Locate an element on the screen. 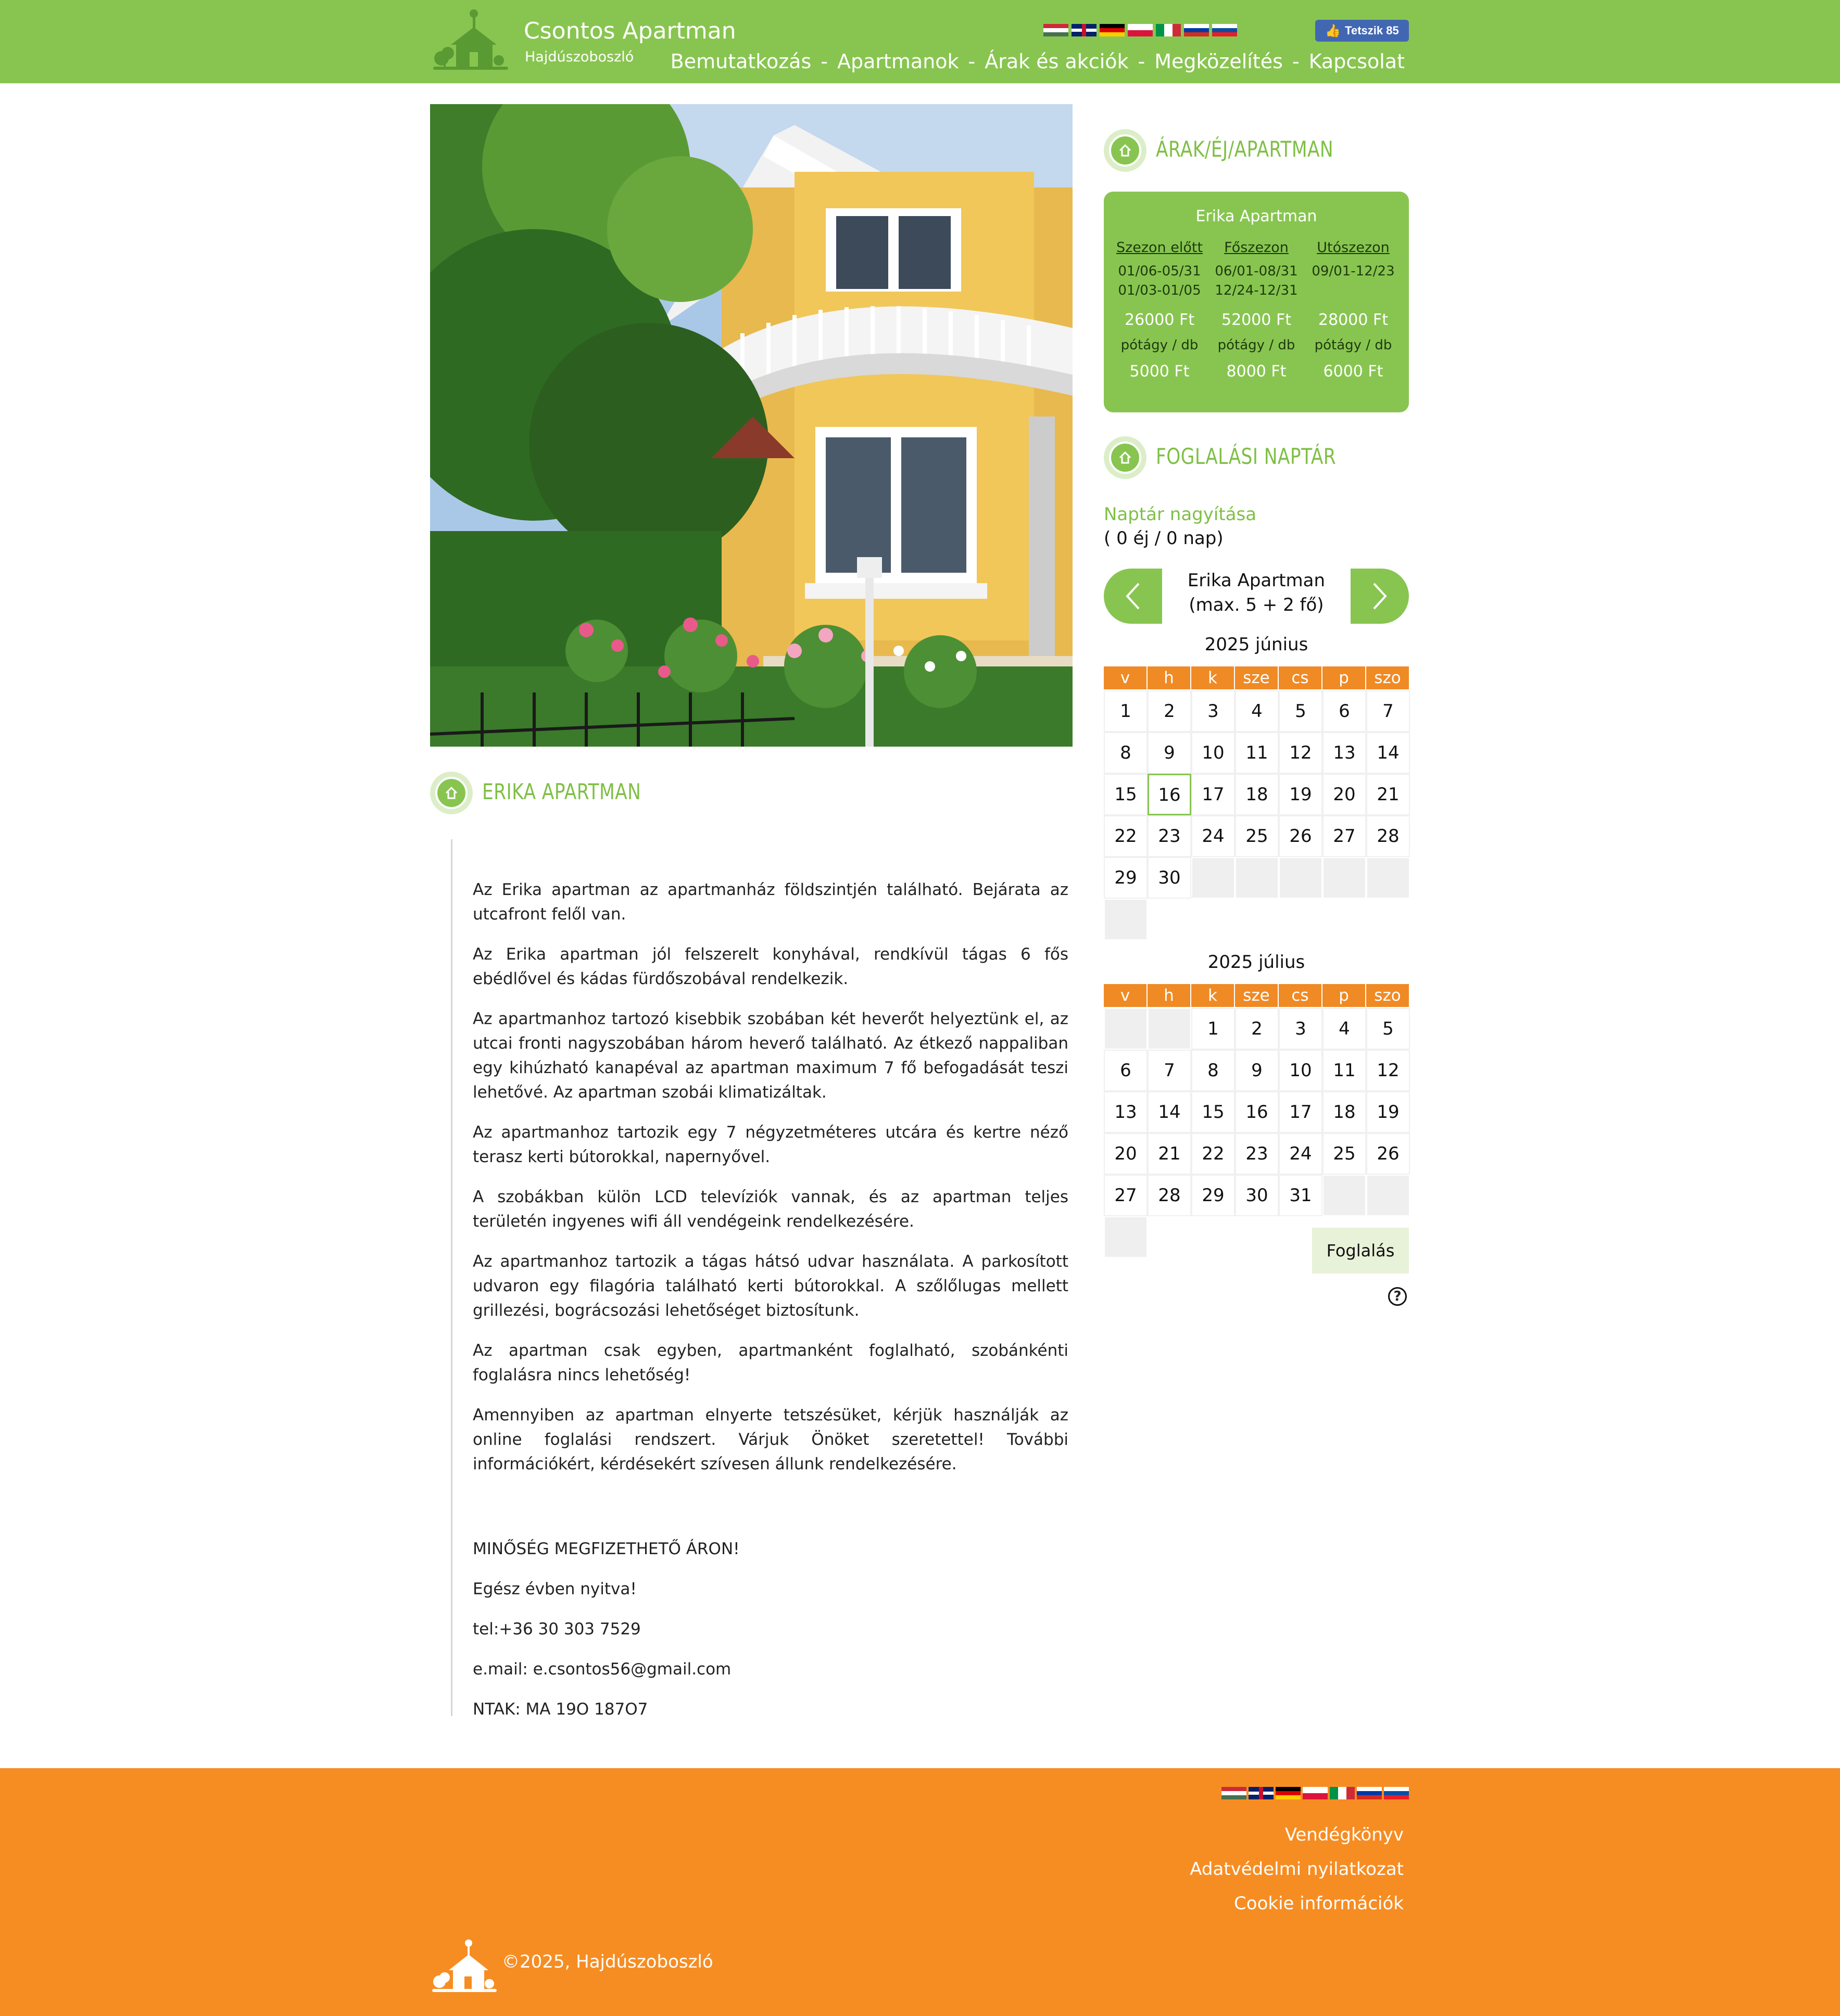  next-apartment-button is located at coordinates (1380, 596).